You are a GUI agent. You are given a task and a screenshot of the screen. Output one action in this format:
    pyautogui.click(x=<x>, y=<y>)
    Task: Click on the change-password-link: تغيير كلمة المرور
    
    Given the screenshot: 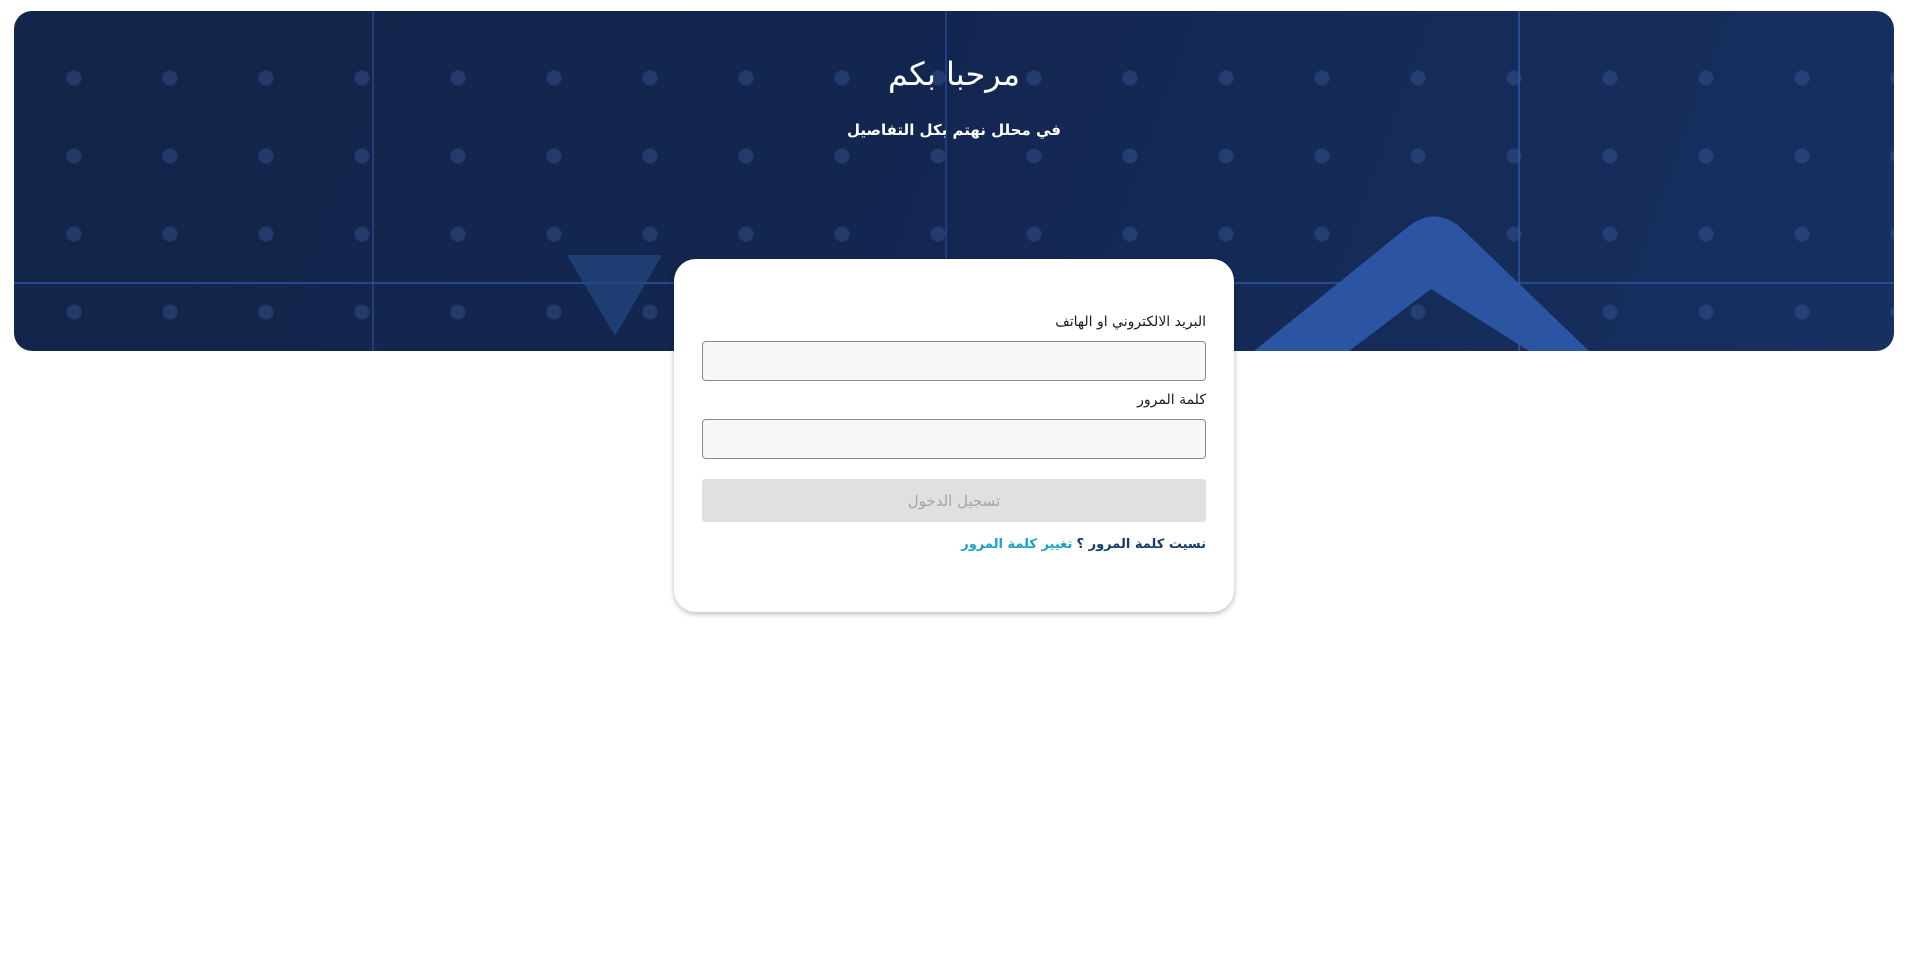 What is the action you would take?
    pyautogui.click(x=1016, y=544)
    